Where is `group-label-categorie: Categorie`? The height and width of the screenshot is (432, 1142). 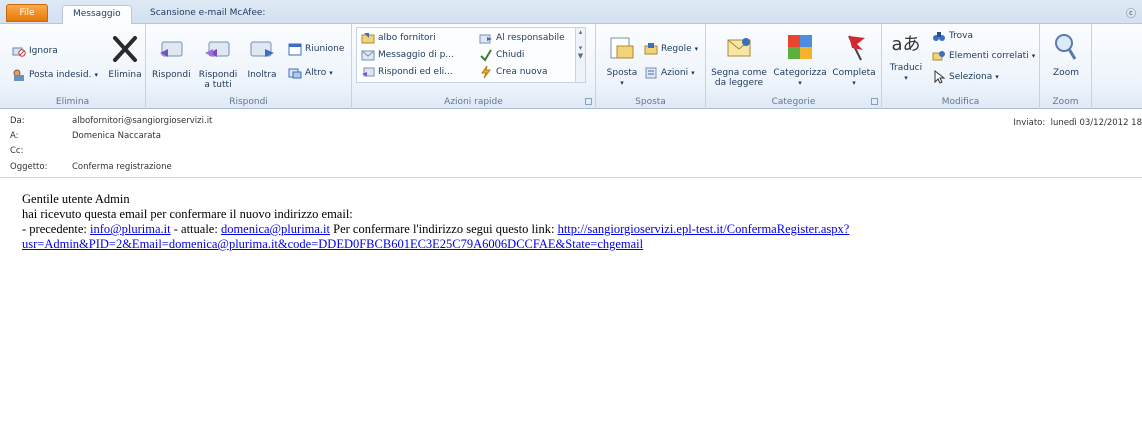
group-label-categorie: Categorie is located at coordinates (793, 102).